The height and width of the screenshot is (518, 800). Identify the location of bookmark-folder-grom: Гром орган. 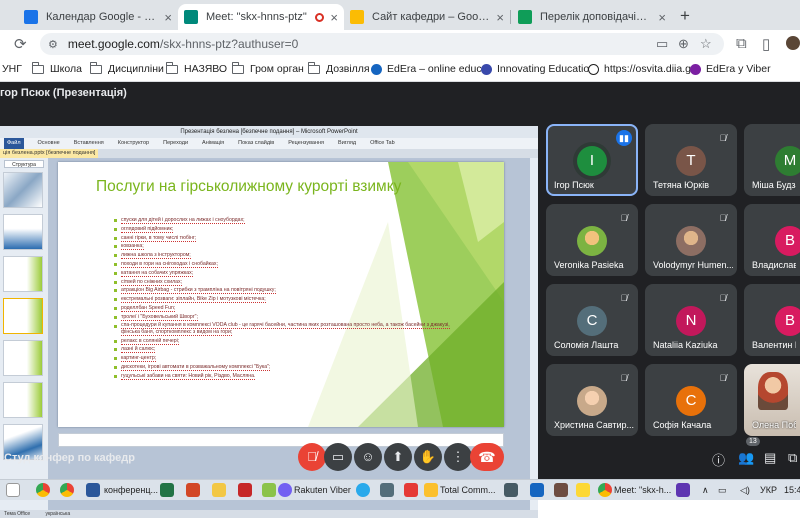
(267, 68).